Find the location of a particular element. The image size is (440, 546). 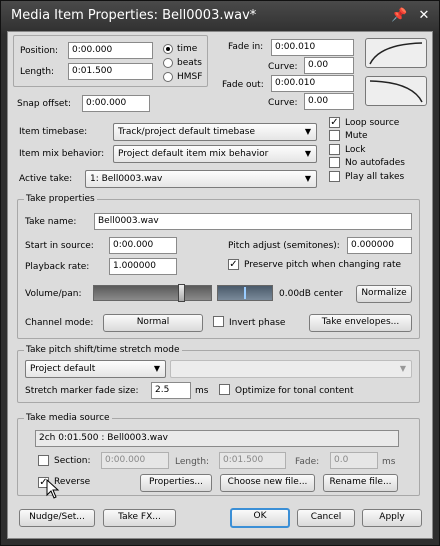

pitch-mode-select: Project default ▼ is located at coordinates (95, 369).